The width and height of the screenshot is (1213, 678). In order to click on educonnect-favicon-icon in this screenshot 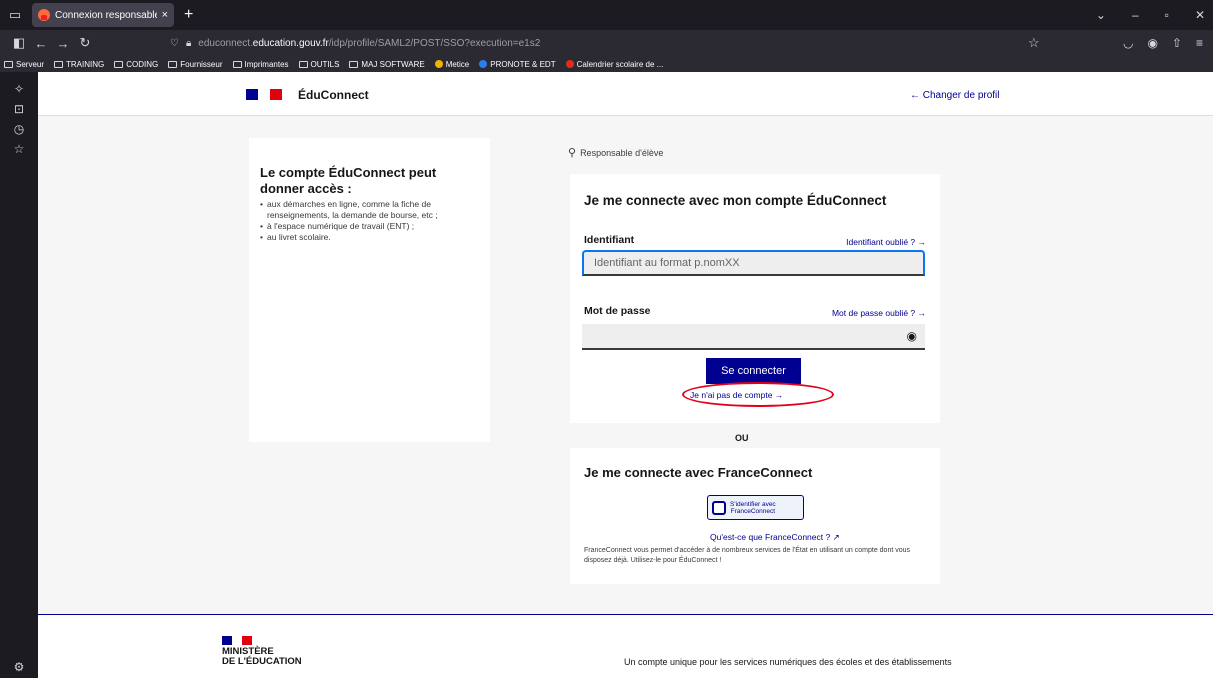, I will do `click(44, 15)`.